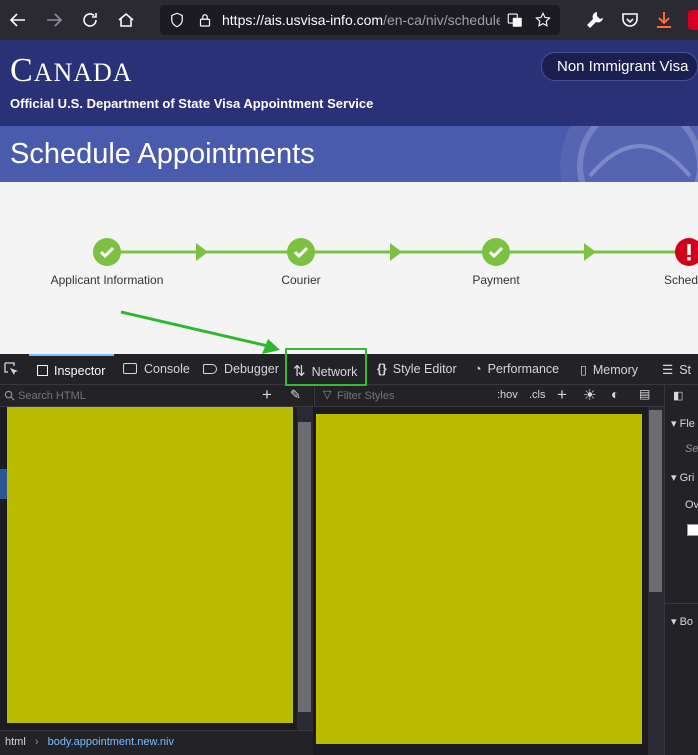 The width and height of the screenshot is (698, 755). What do you see at coordinates (210, 369) in the screenshot?
I see `debugger-icon` at bounding box center [210, 369].